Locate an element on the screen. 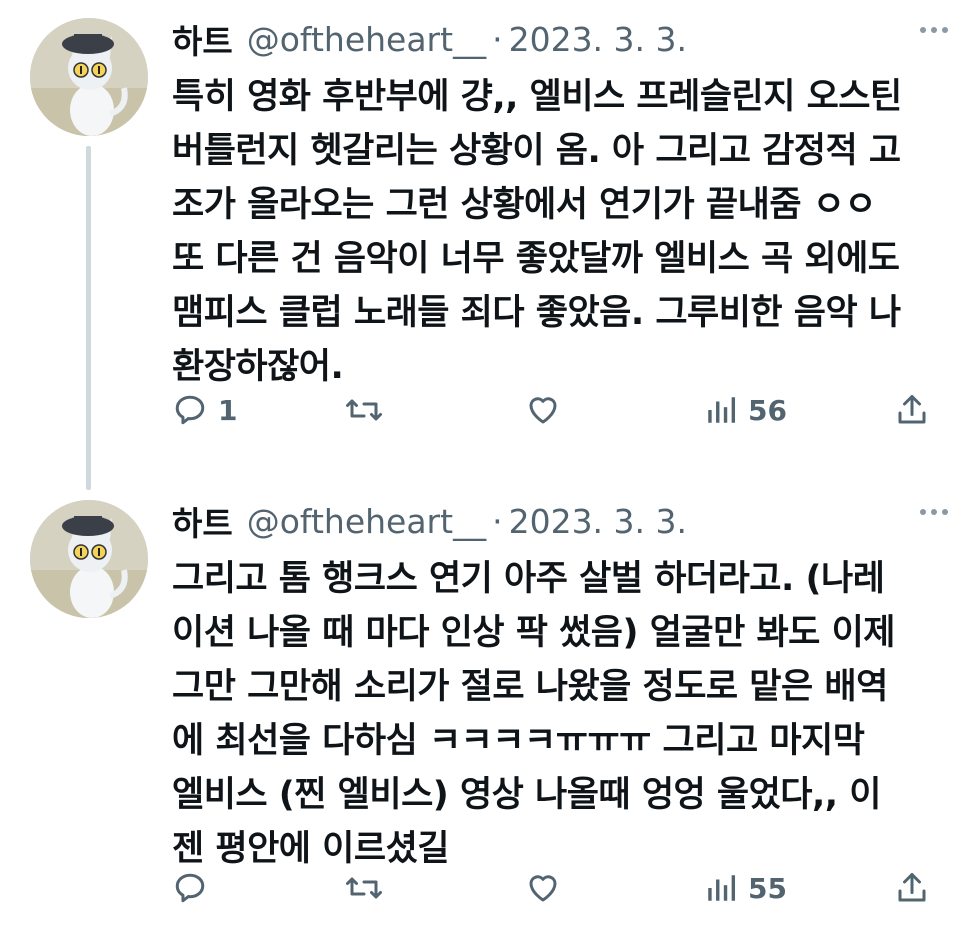  views-button: 56 is located at coordinates (745, 410).